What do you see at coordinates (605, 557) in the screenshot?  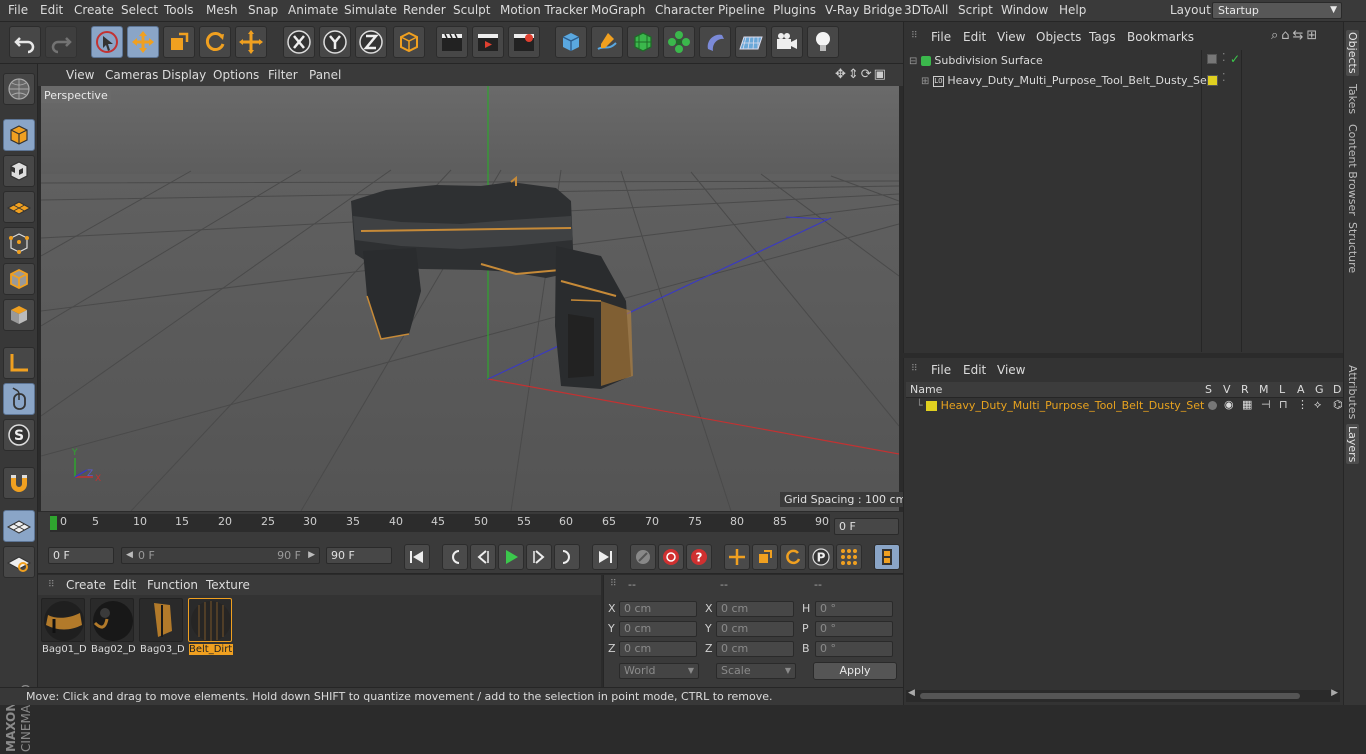 I see `go-to-end-button` at bounding box center [605, 557].